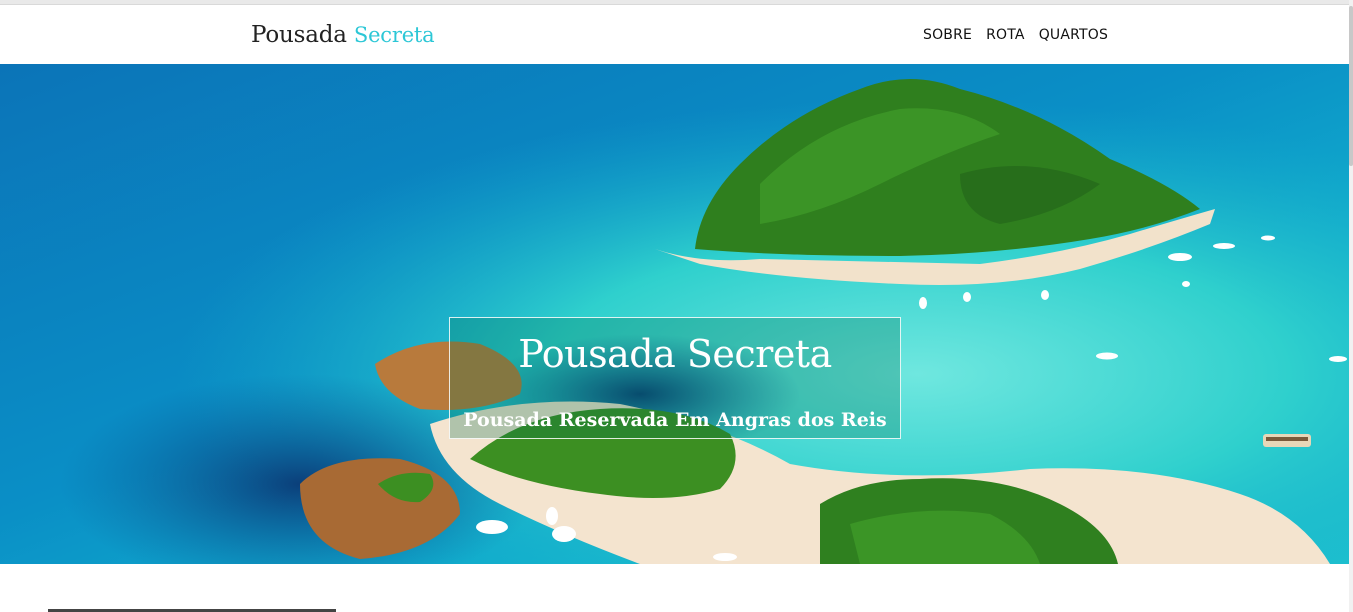 This screenshot has height=612, width=1353. I want to click on hero-title: Pousada Secreta, so click(675, 354).